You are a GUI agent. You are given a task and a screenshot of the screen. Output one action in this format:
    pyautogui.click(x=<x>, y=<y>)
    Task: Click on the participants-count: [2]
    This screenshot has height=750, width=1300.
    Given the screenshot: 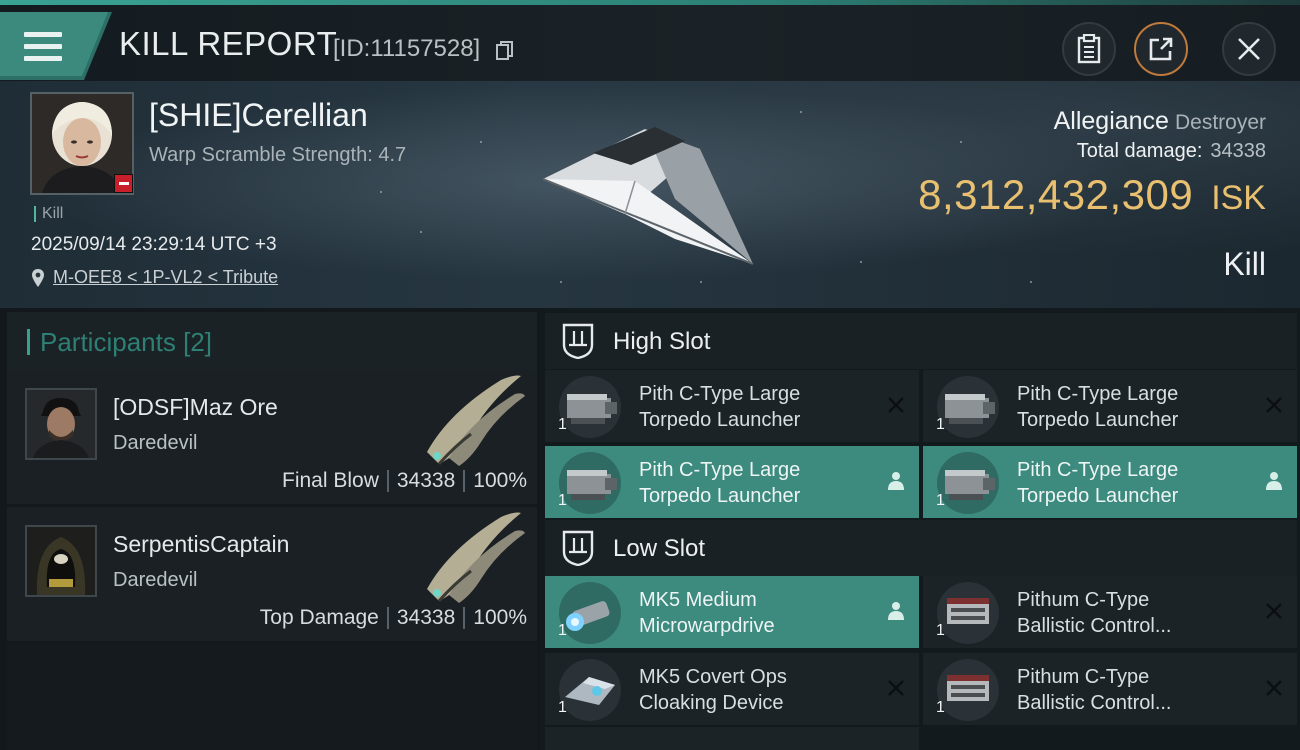 What is the action you would take?
    pyautogui.click(x=197, y=342)
    